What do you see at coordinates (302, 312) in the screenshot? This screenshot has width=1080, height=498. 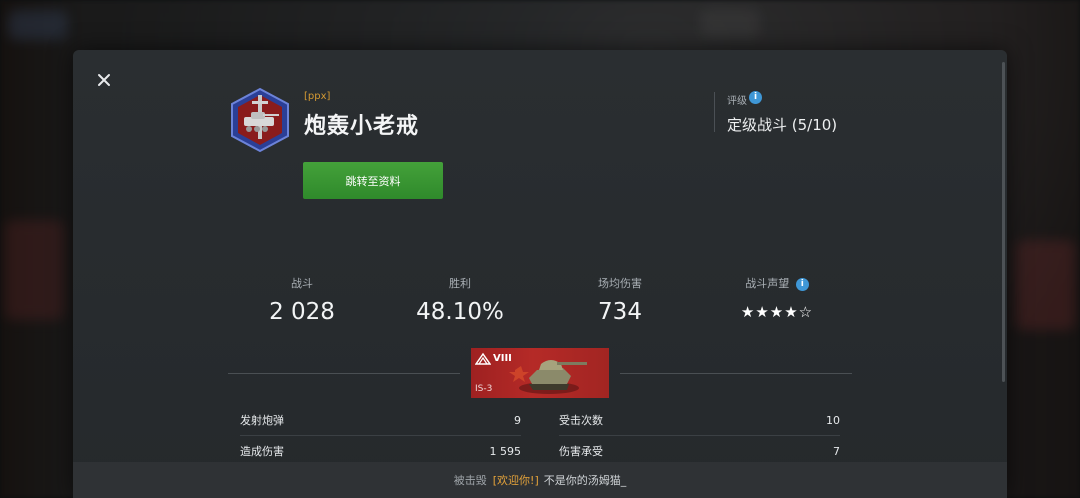 I see `stat-value: 2 028` at bounding box center [302, 312].